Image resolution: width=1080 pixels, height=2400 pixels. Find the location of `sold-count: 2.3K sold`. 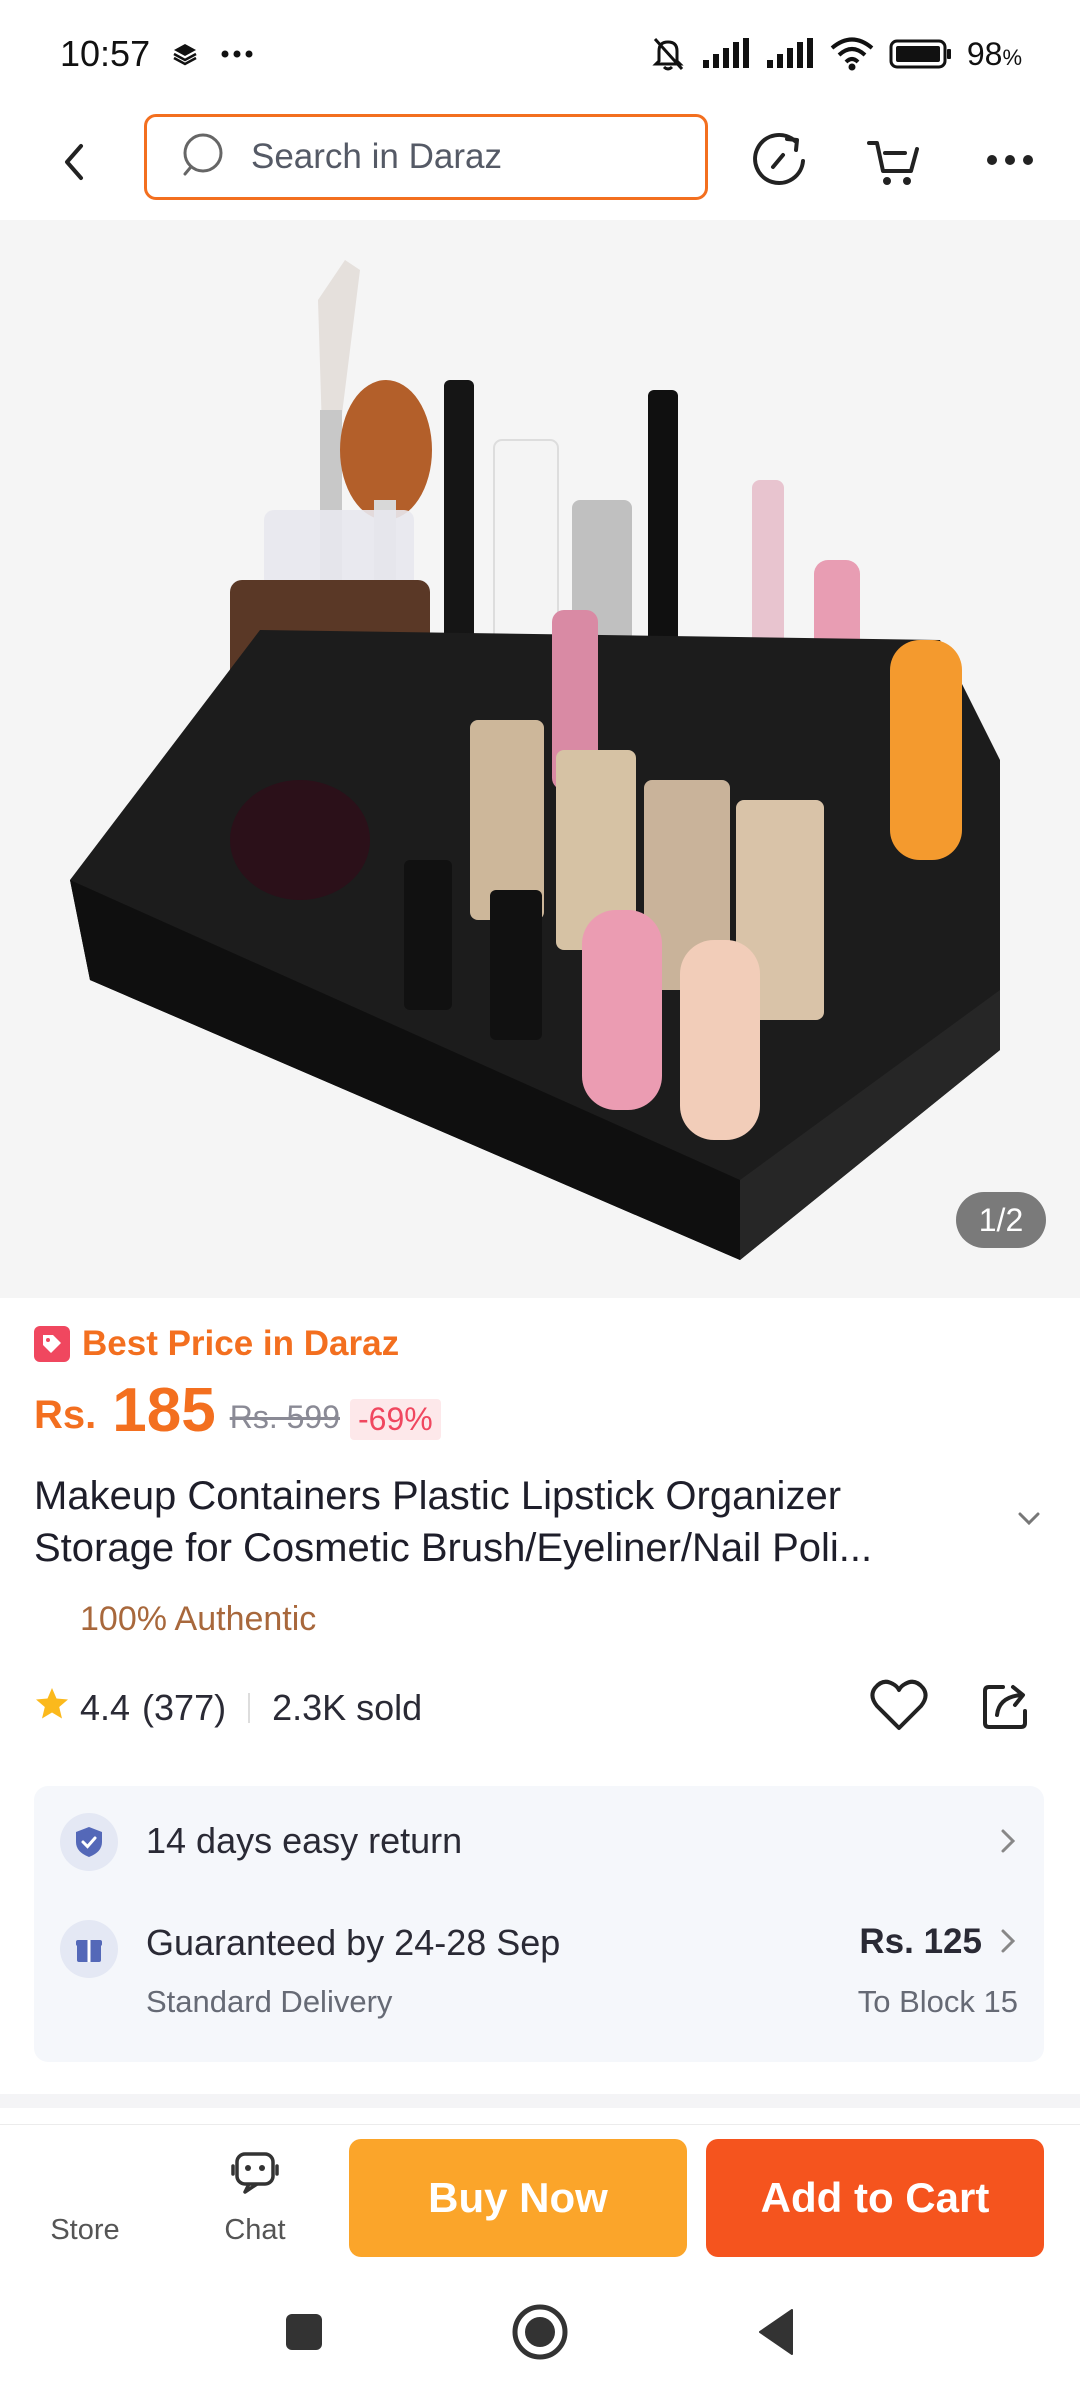

sold-count: 2.3K sold is located at coordinates (347, 1707).